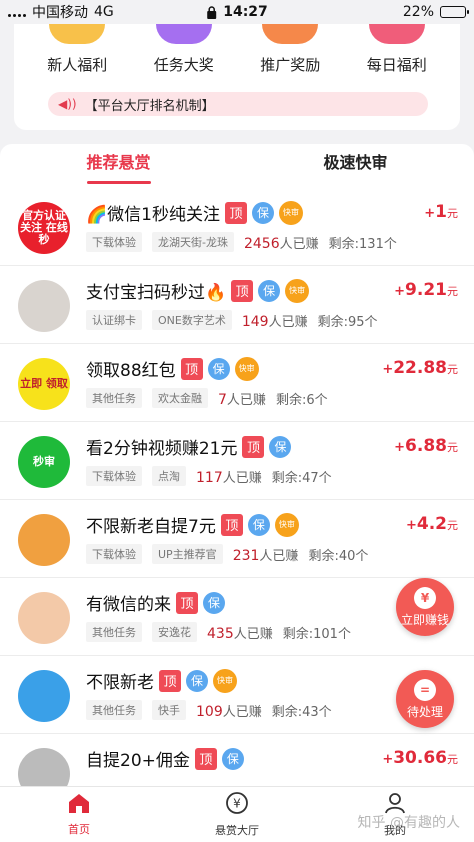  I want to click on nav-item-1: ¥ 悬赏大厅, so click(237, 814).